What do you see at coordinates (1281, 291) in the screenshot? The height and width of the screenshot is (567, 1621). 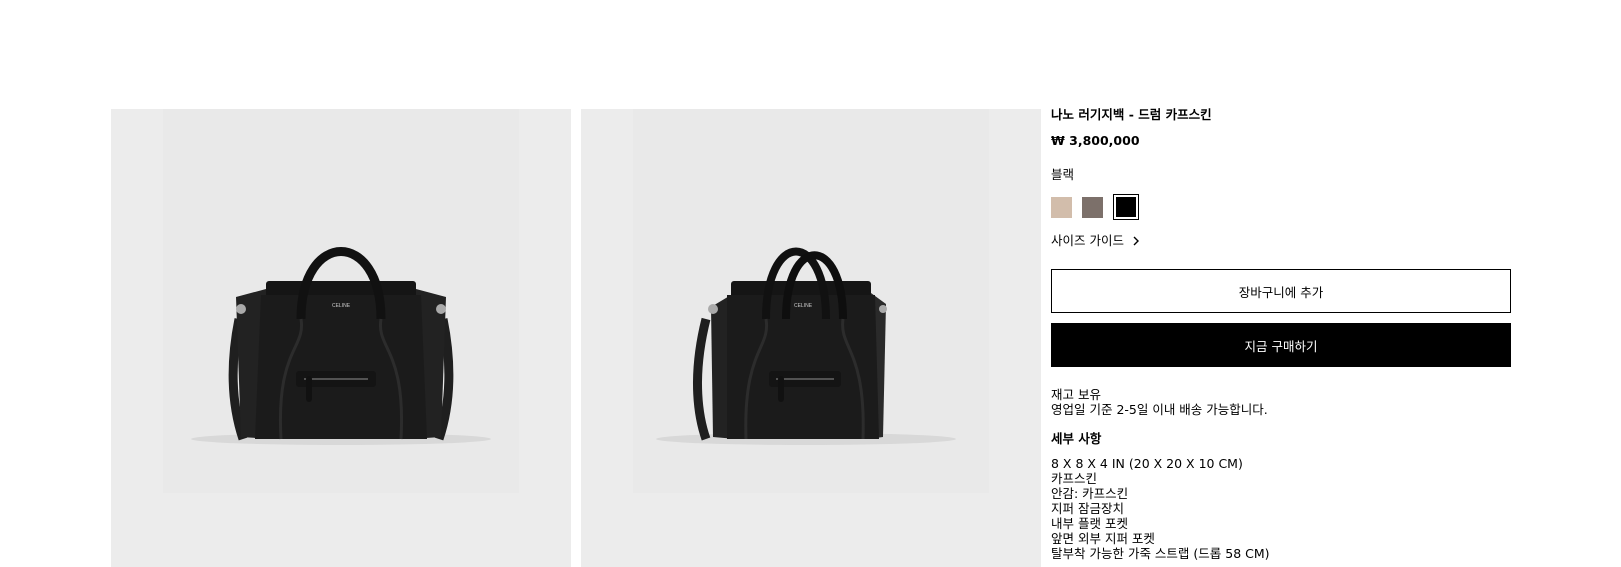 I see `add-to-cart-button: 장바구니에 추가` at bounding box center [1281, 291].